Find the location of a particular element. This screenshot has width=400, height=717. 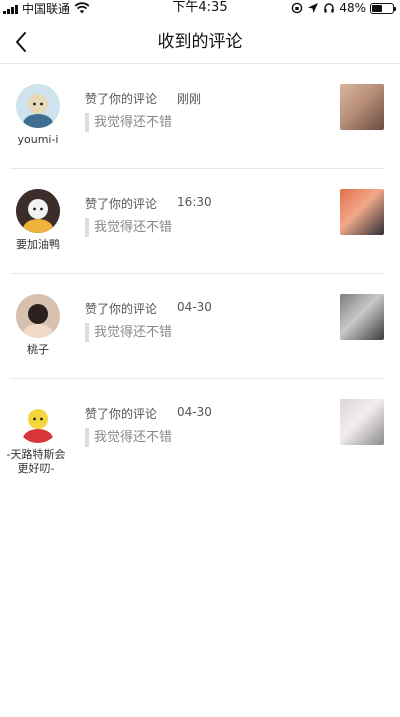

list-item: 要加油鸭 赞了你的评论 16:30 我觉得还不错 is located at coordinates (200, 221).